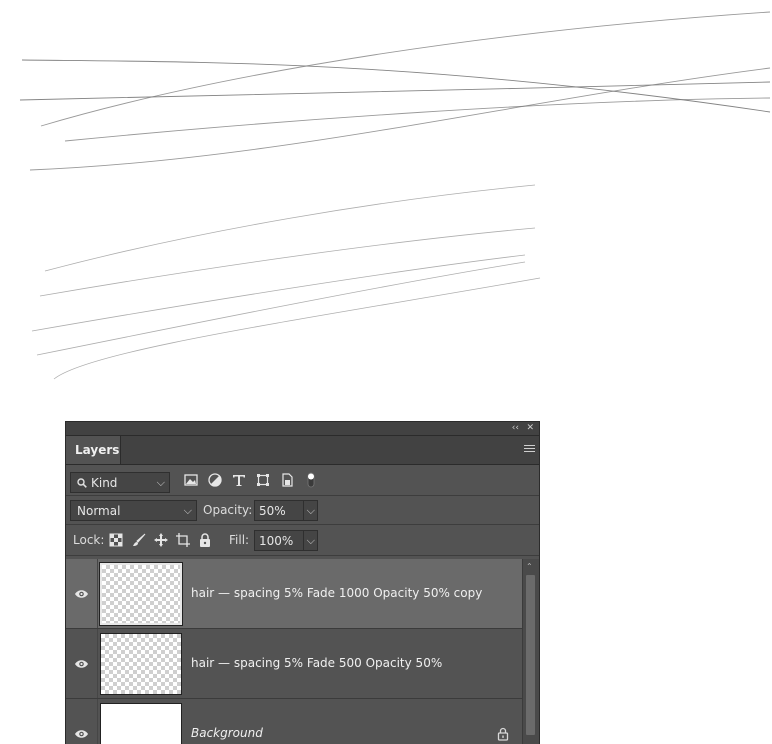 The width and height of the screenshot is (772, 744). I want to click on filter-kind-select: Kind ⌵, so click(120, 482).